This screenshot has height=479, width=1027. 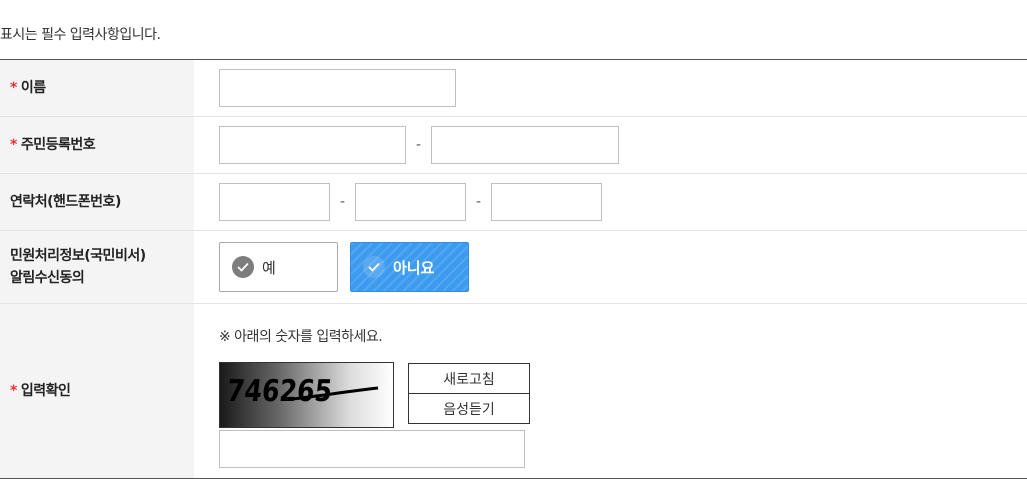 What do you see at coordinates (97, 391) in the screenshot?
I see `captcha-label-cell: * 입력확인` at bounding box center [97, 391].